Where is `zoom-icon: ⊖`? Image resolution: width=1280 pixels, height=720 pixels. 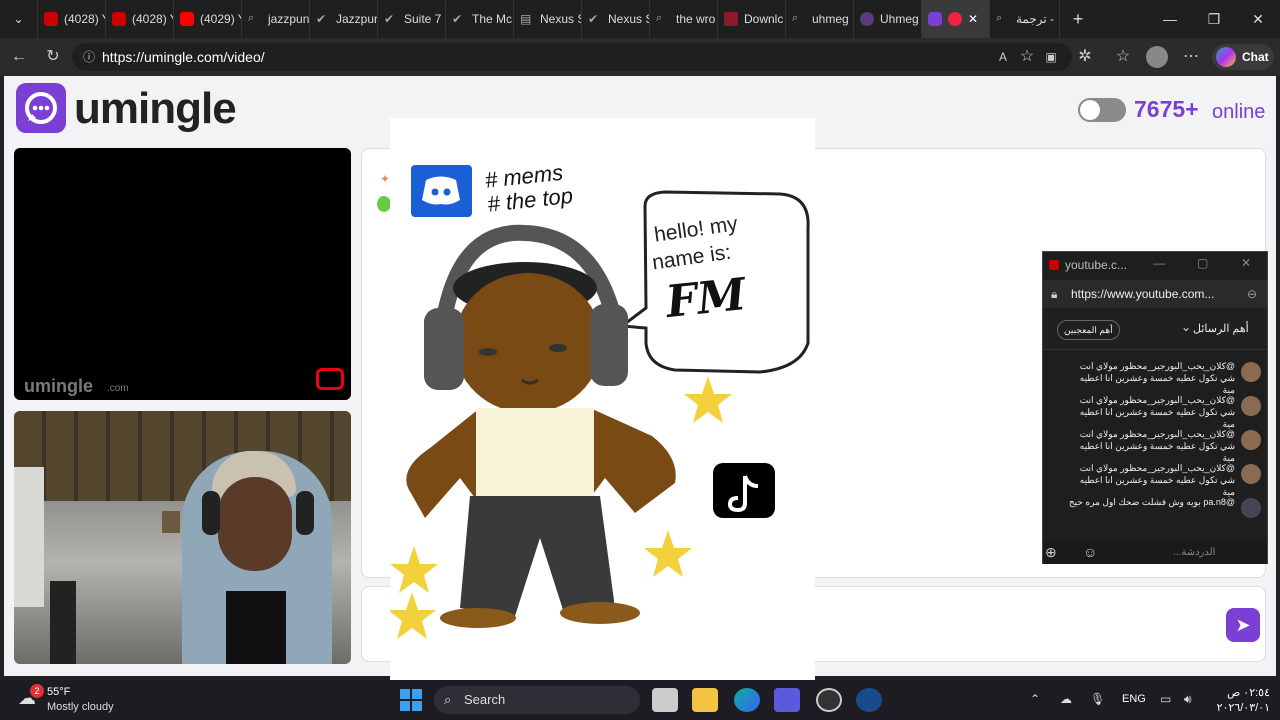 zoom-icon: ⊖ is located at coordinates (1252, 294).